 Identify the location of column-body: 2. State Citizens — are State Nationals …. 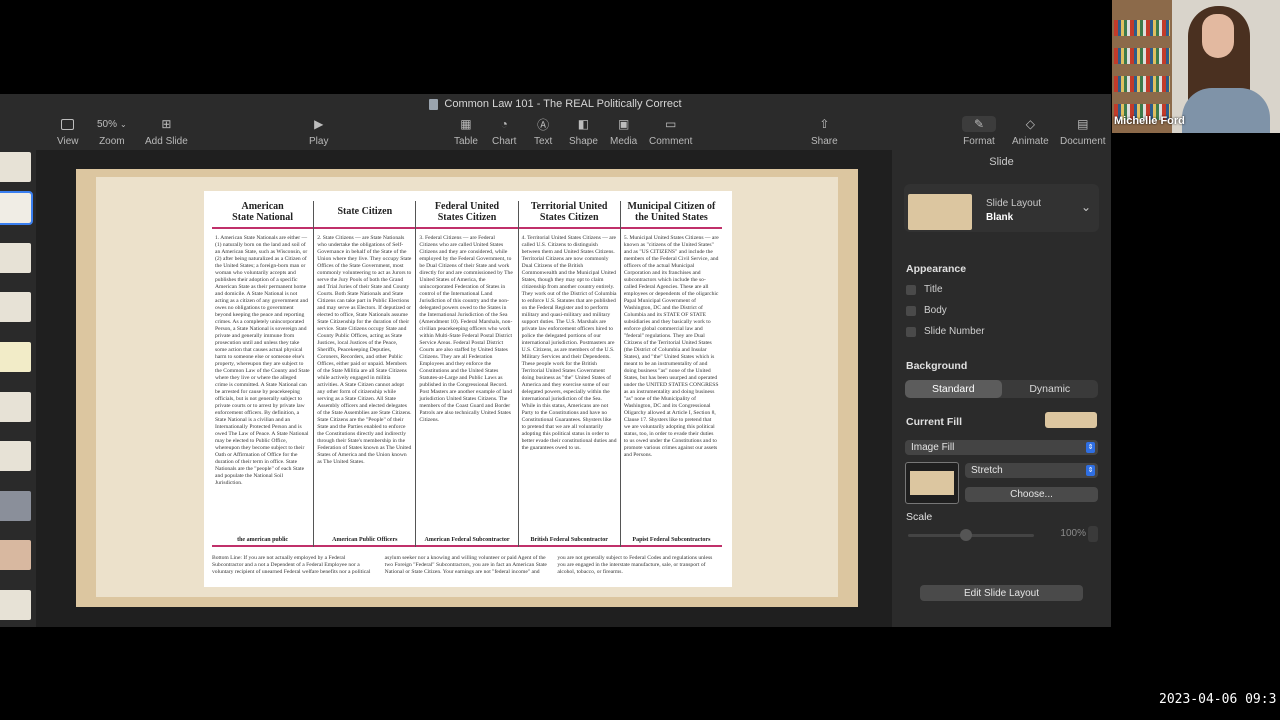
(364, 350).